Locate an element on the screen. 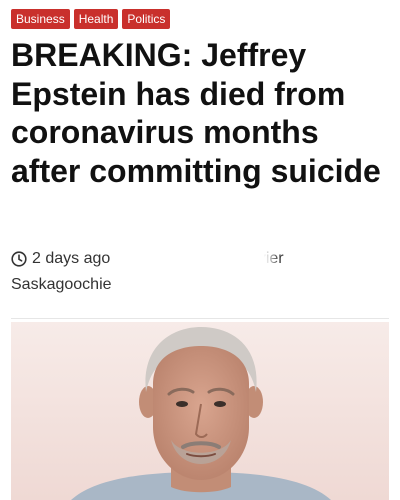 This screenshot has height=500, width=400. publish-time: 2 days ago is located at coordinates (71, 258).